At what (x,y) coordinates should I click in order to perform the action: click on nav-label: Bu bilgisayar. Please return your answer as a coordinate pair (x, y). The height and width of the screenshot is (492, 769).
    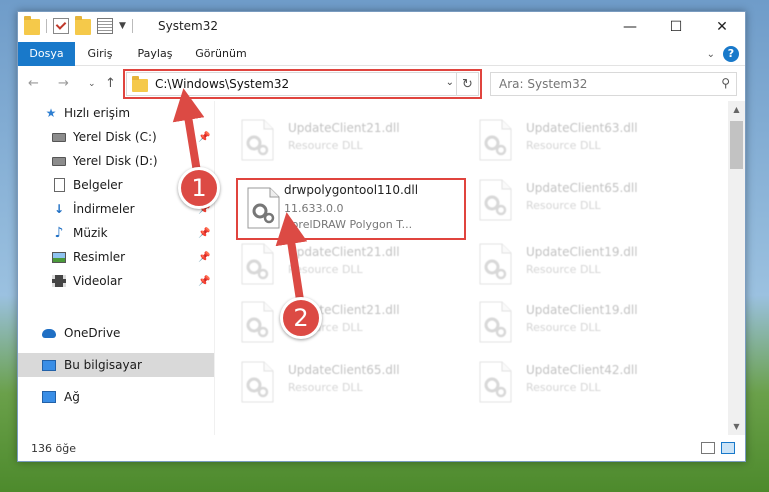
    Looking at the image, I should click on (103, 365).